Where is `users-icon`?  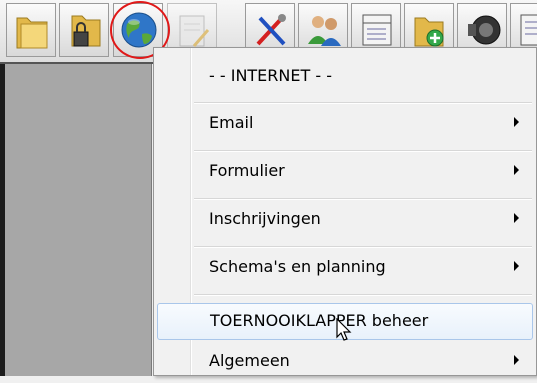 users-icon is located at coordinates (324, 31).